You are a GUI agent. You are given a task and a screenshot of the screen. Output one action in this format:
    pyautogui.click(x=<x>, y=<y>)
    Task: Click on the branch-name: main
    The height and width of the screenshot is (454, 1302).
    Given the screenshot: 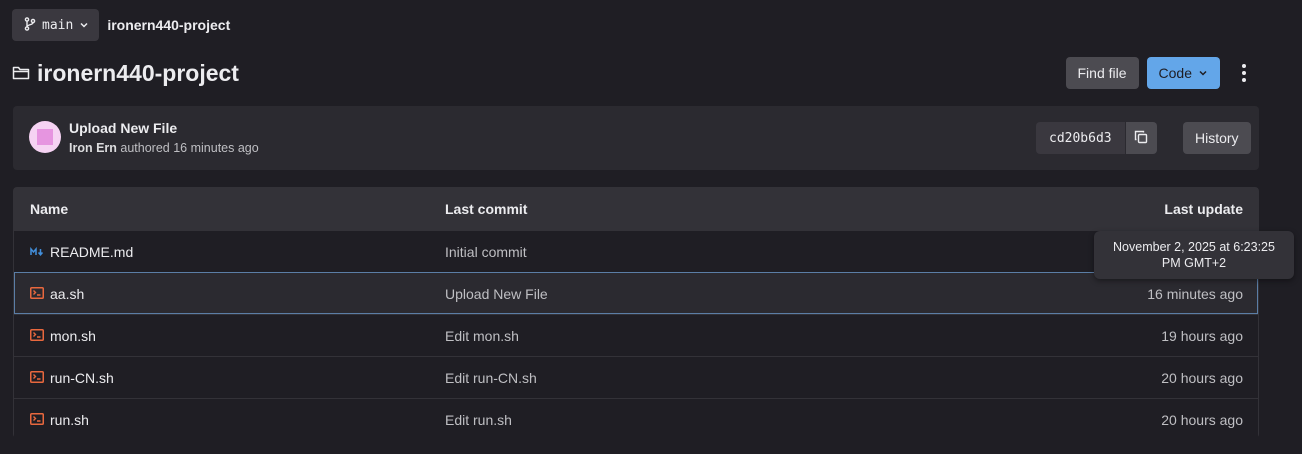 What is the action you would take?
    pyautogui.click(x=58, y=25)
    